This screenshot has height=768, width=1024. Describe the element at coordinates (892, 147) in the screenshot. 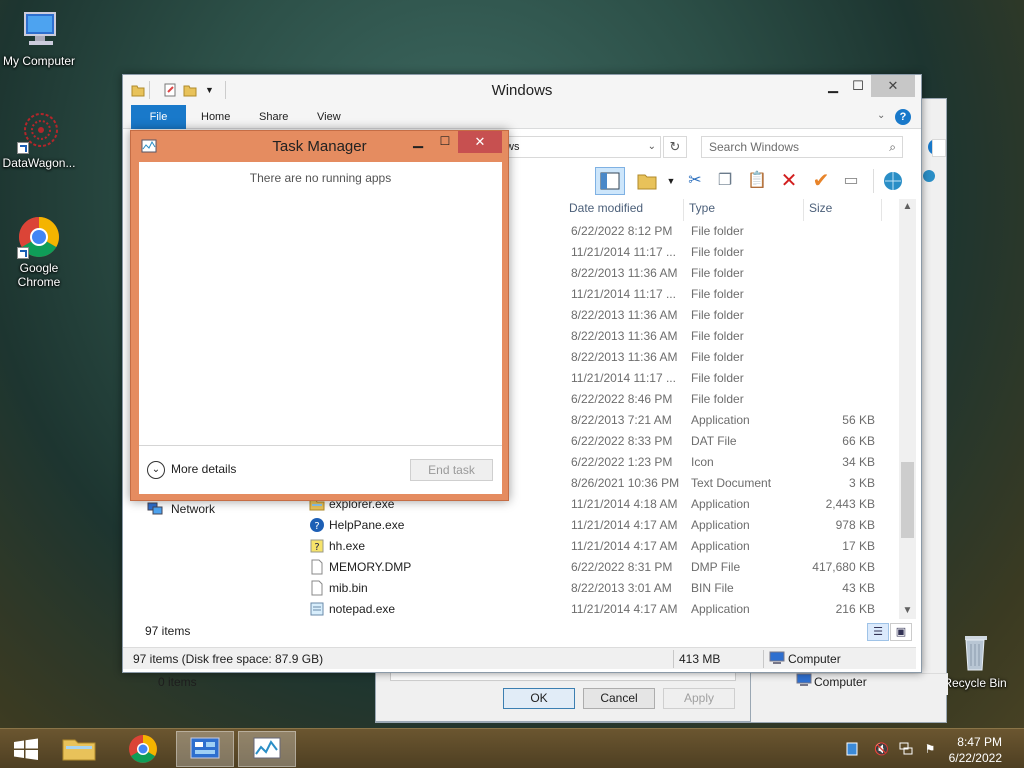

I see `search-icon: ⌕` at that location.